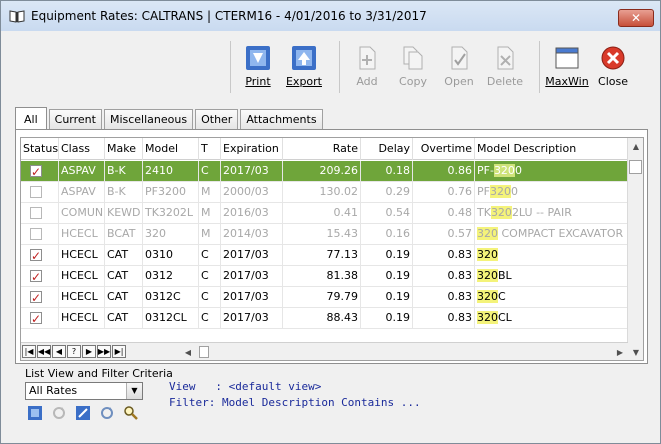  I want to click on export-button: Export, so click(304, 67).